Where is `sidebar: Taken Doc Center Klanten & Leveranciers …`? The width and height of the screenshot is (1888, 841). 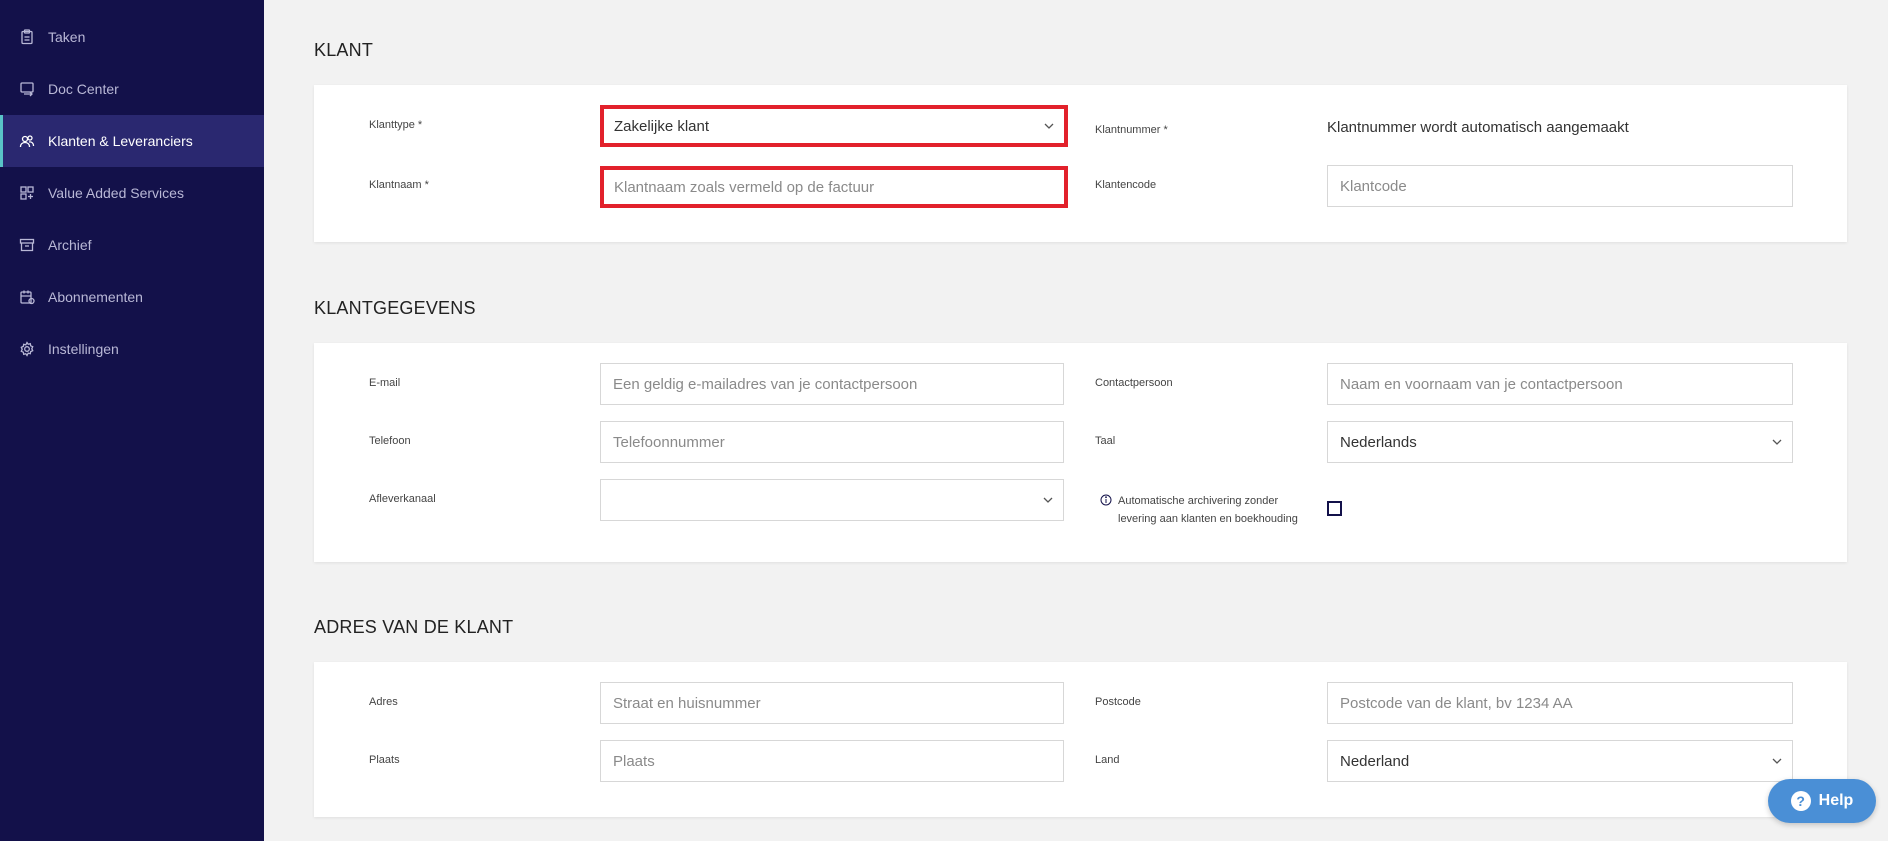 sidebar: Taken Doc Center Klanten & Leveranciers … is located at coordinates (132, 420).